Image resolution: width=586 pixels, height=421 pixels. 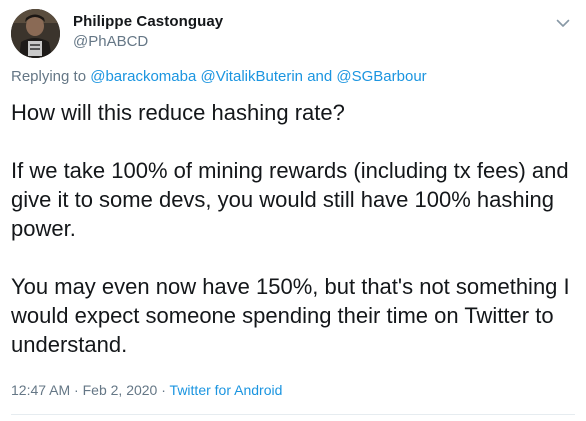 I want to click on reply-conjunction: and, so click(x=319, y=76).